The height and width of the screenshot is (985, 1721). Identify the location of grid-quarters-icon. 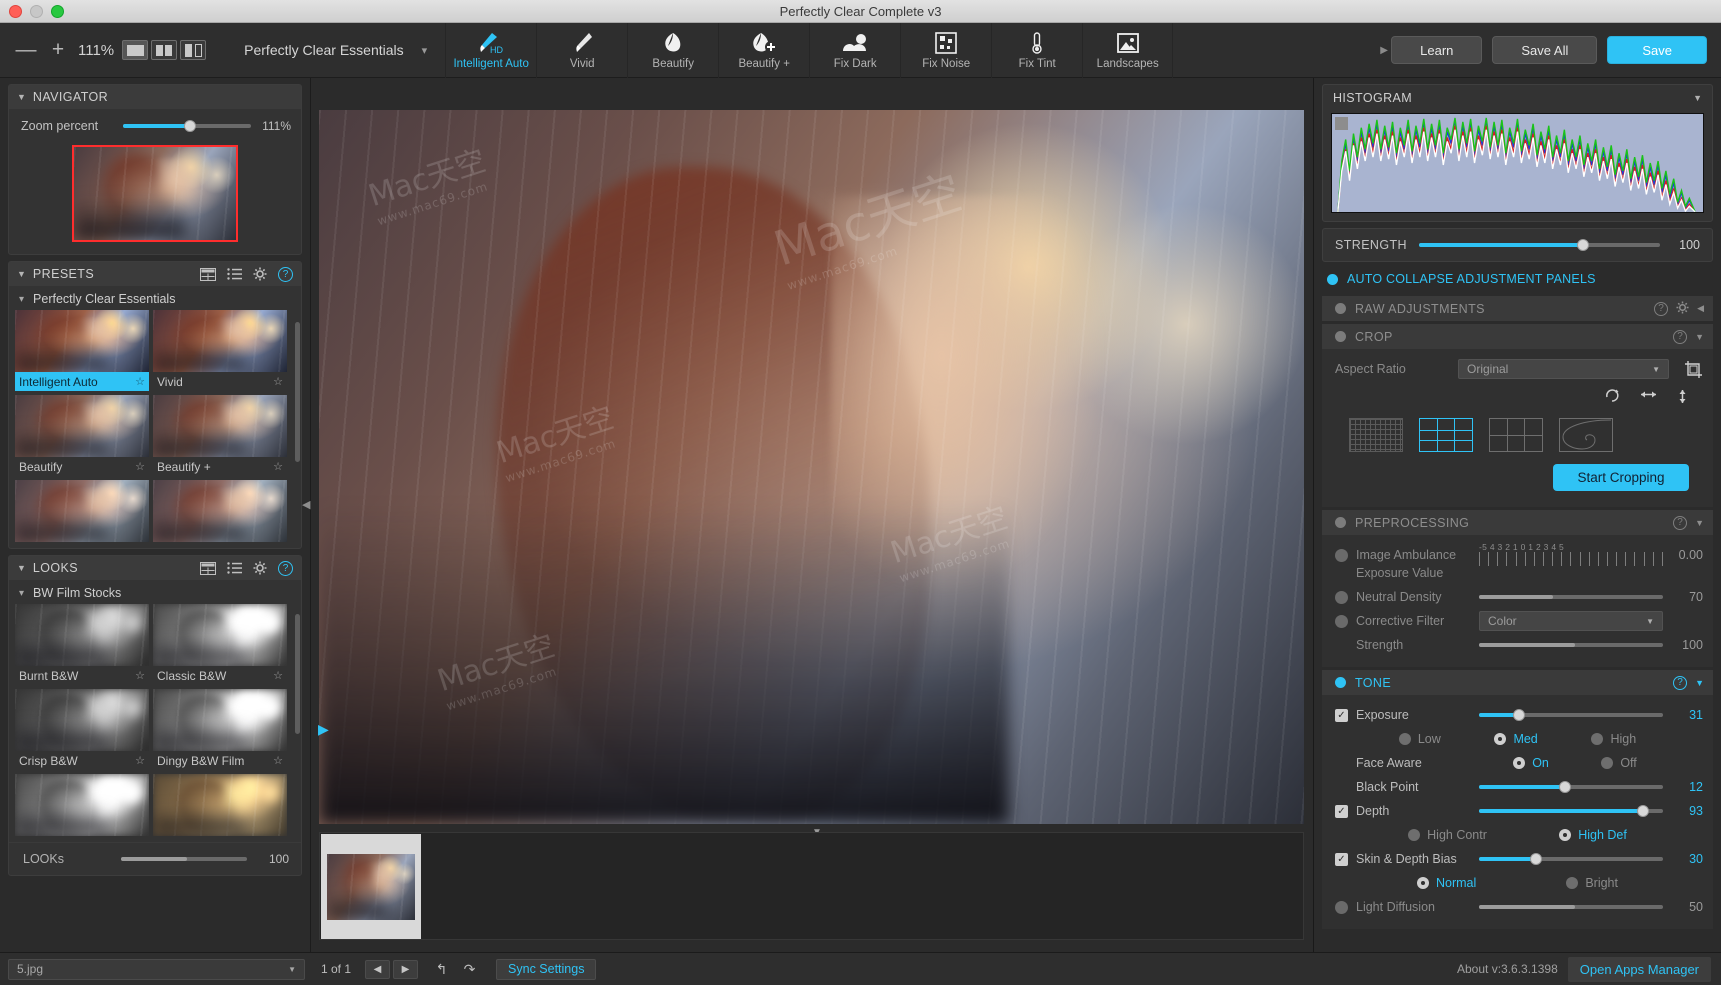
(1516, 435).